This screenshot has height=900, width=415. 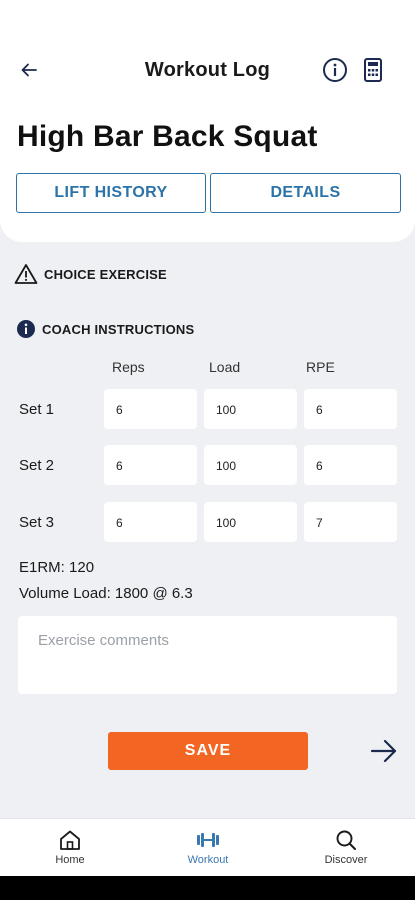 I want to click on calculator-icon, so click(x=373, y=70).